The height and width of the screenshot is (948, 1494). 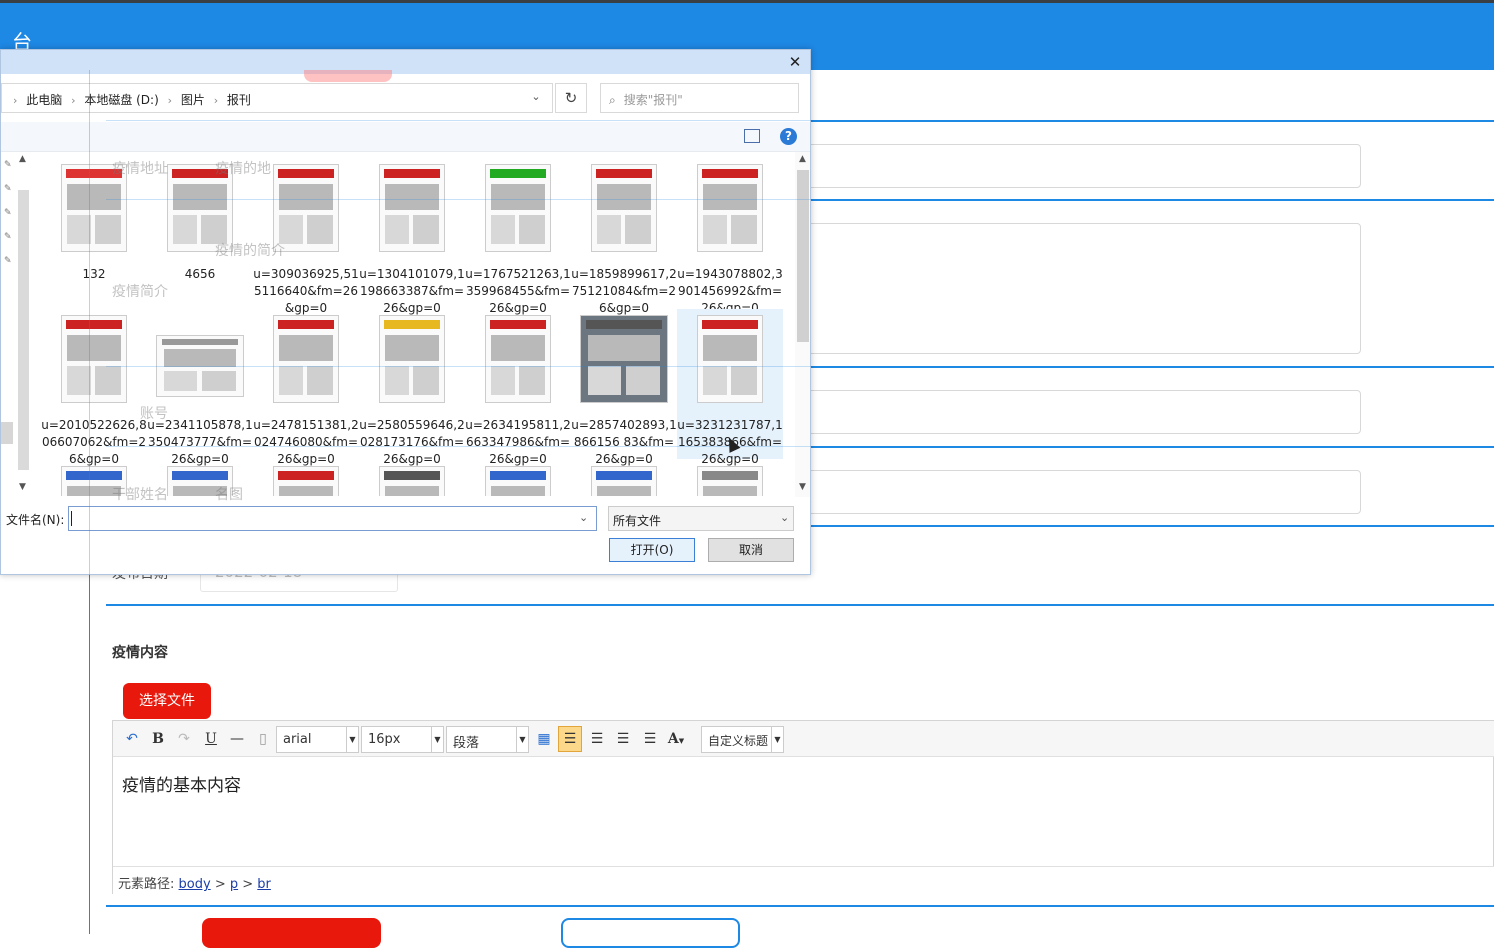 I want to click on align-right-icon: ☰, so click(x=597, y=739).